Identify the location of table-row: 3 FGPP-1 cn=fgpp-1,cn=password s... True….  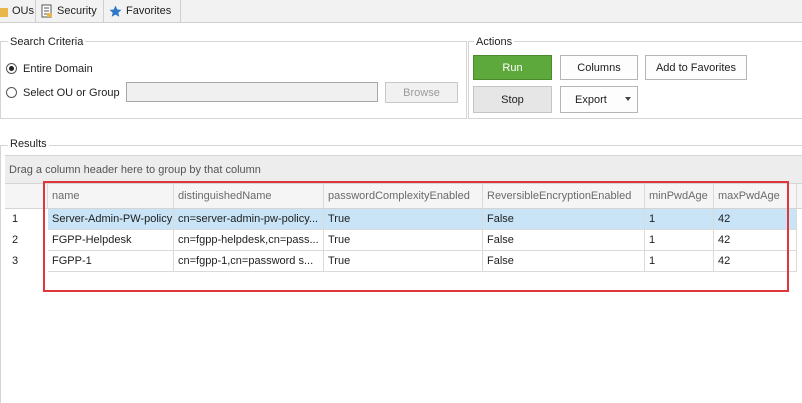
(403, 261).